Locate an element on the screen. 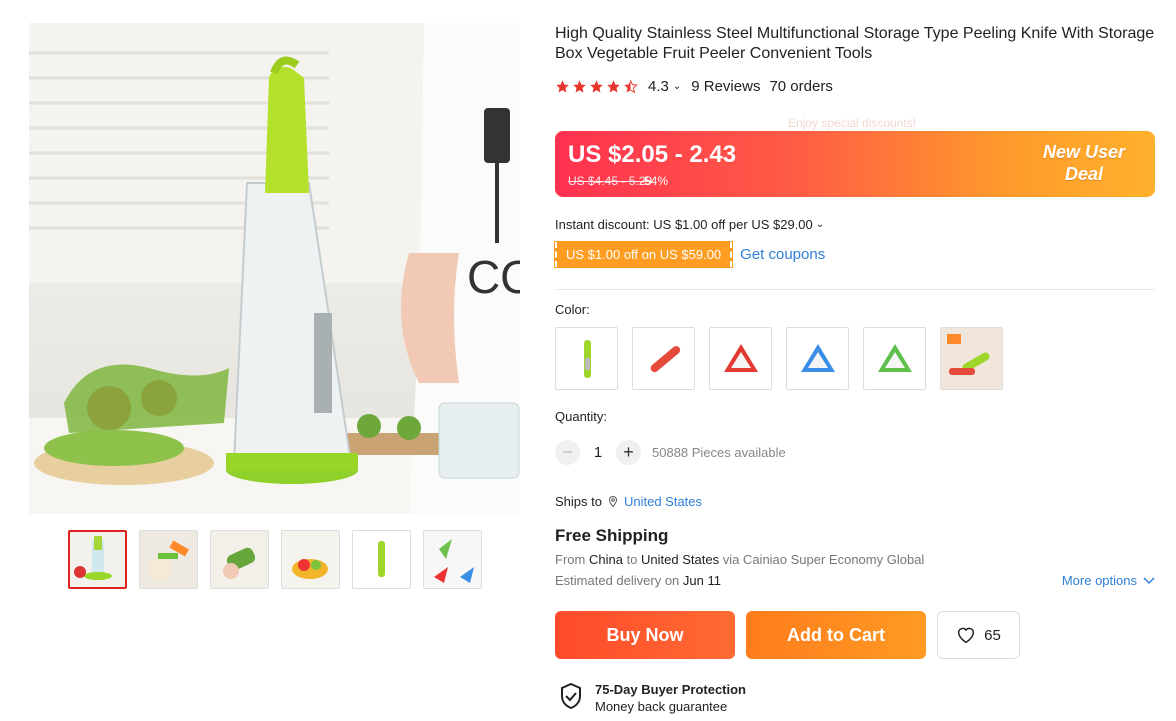  quantity-input: 1 is located at coordinates (598, 452).